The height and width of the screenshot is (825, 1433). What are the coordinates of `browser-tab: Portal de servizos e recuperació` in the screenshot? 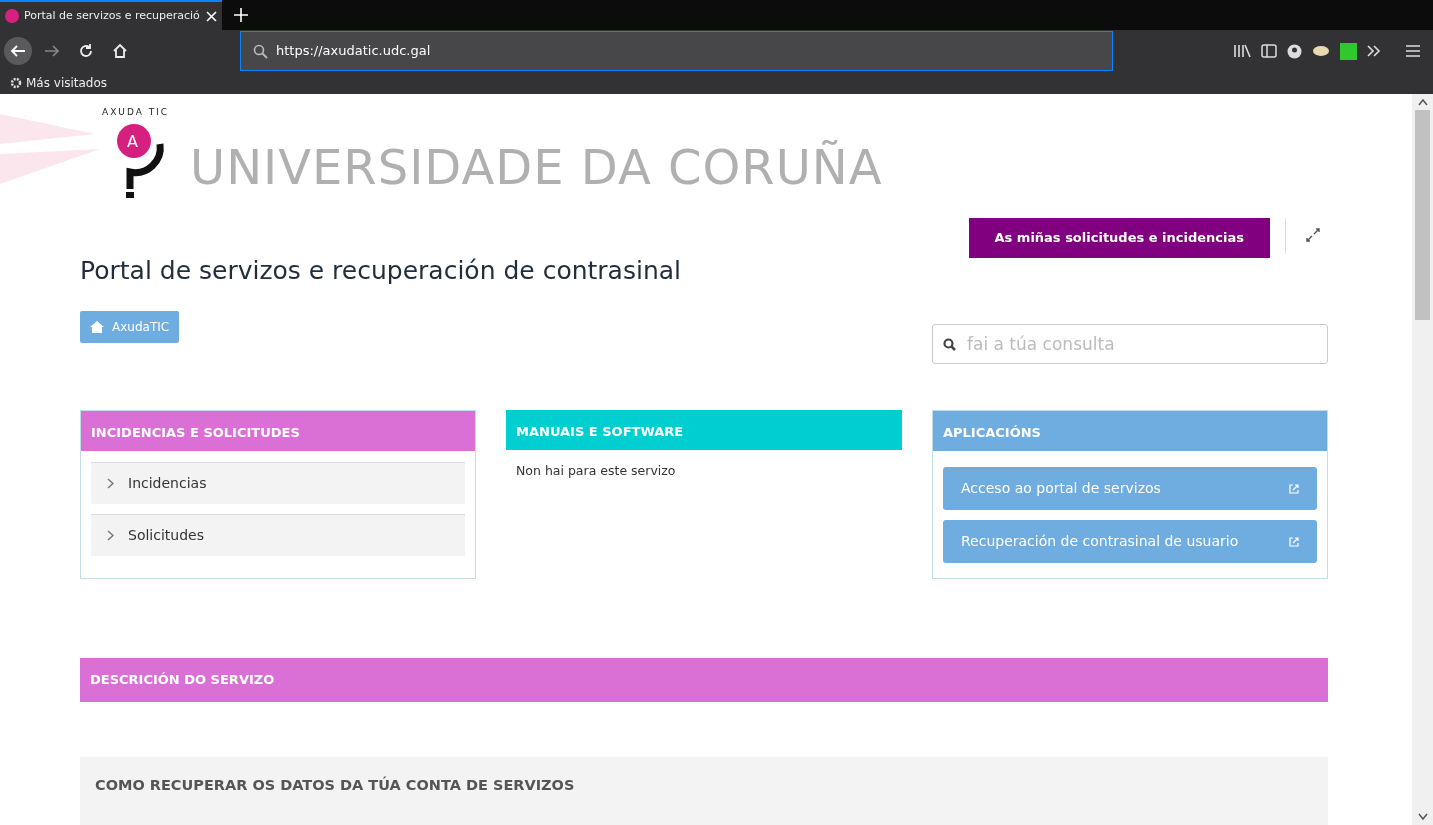 It's located at (111, 15).